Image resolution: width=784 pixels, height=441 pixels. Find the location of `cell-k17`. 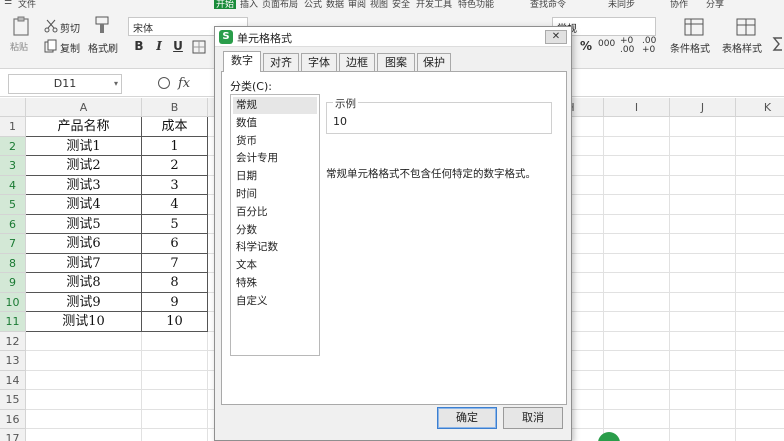

cell-k17 is located at coordinates (760, 435).